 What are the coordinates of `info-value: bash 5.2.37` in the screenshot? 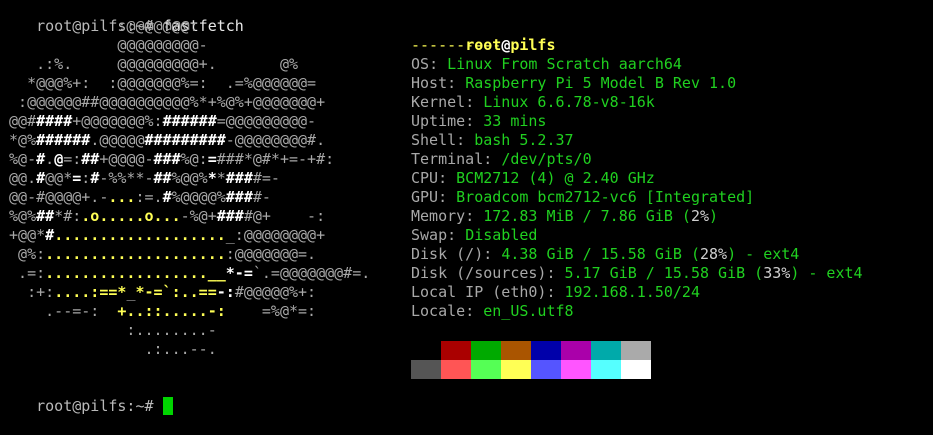 It's located at (524, 140).